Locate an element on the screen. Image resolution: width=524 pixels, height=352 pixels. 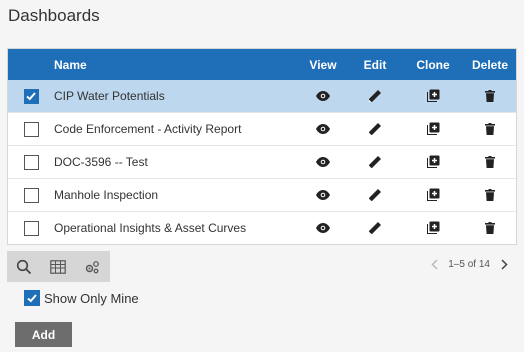
settings-icon is located at coordinates (92, 266).